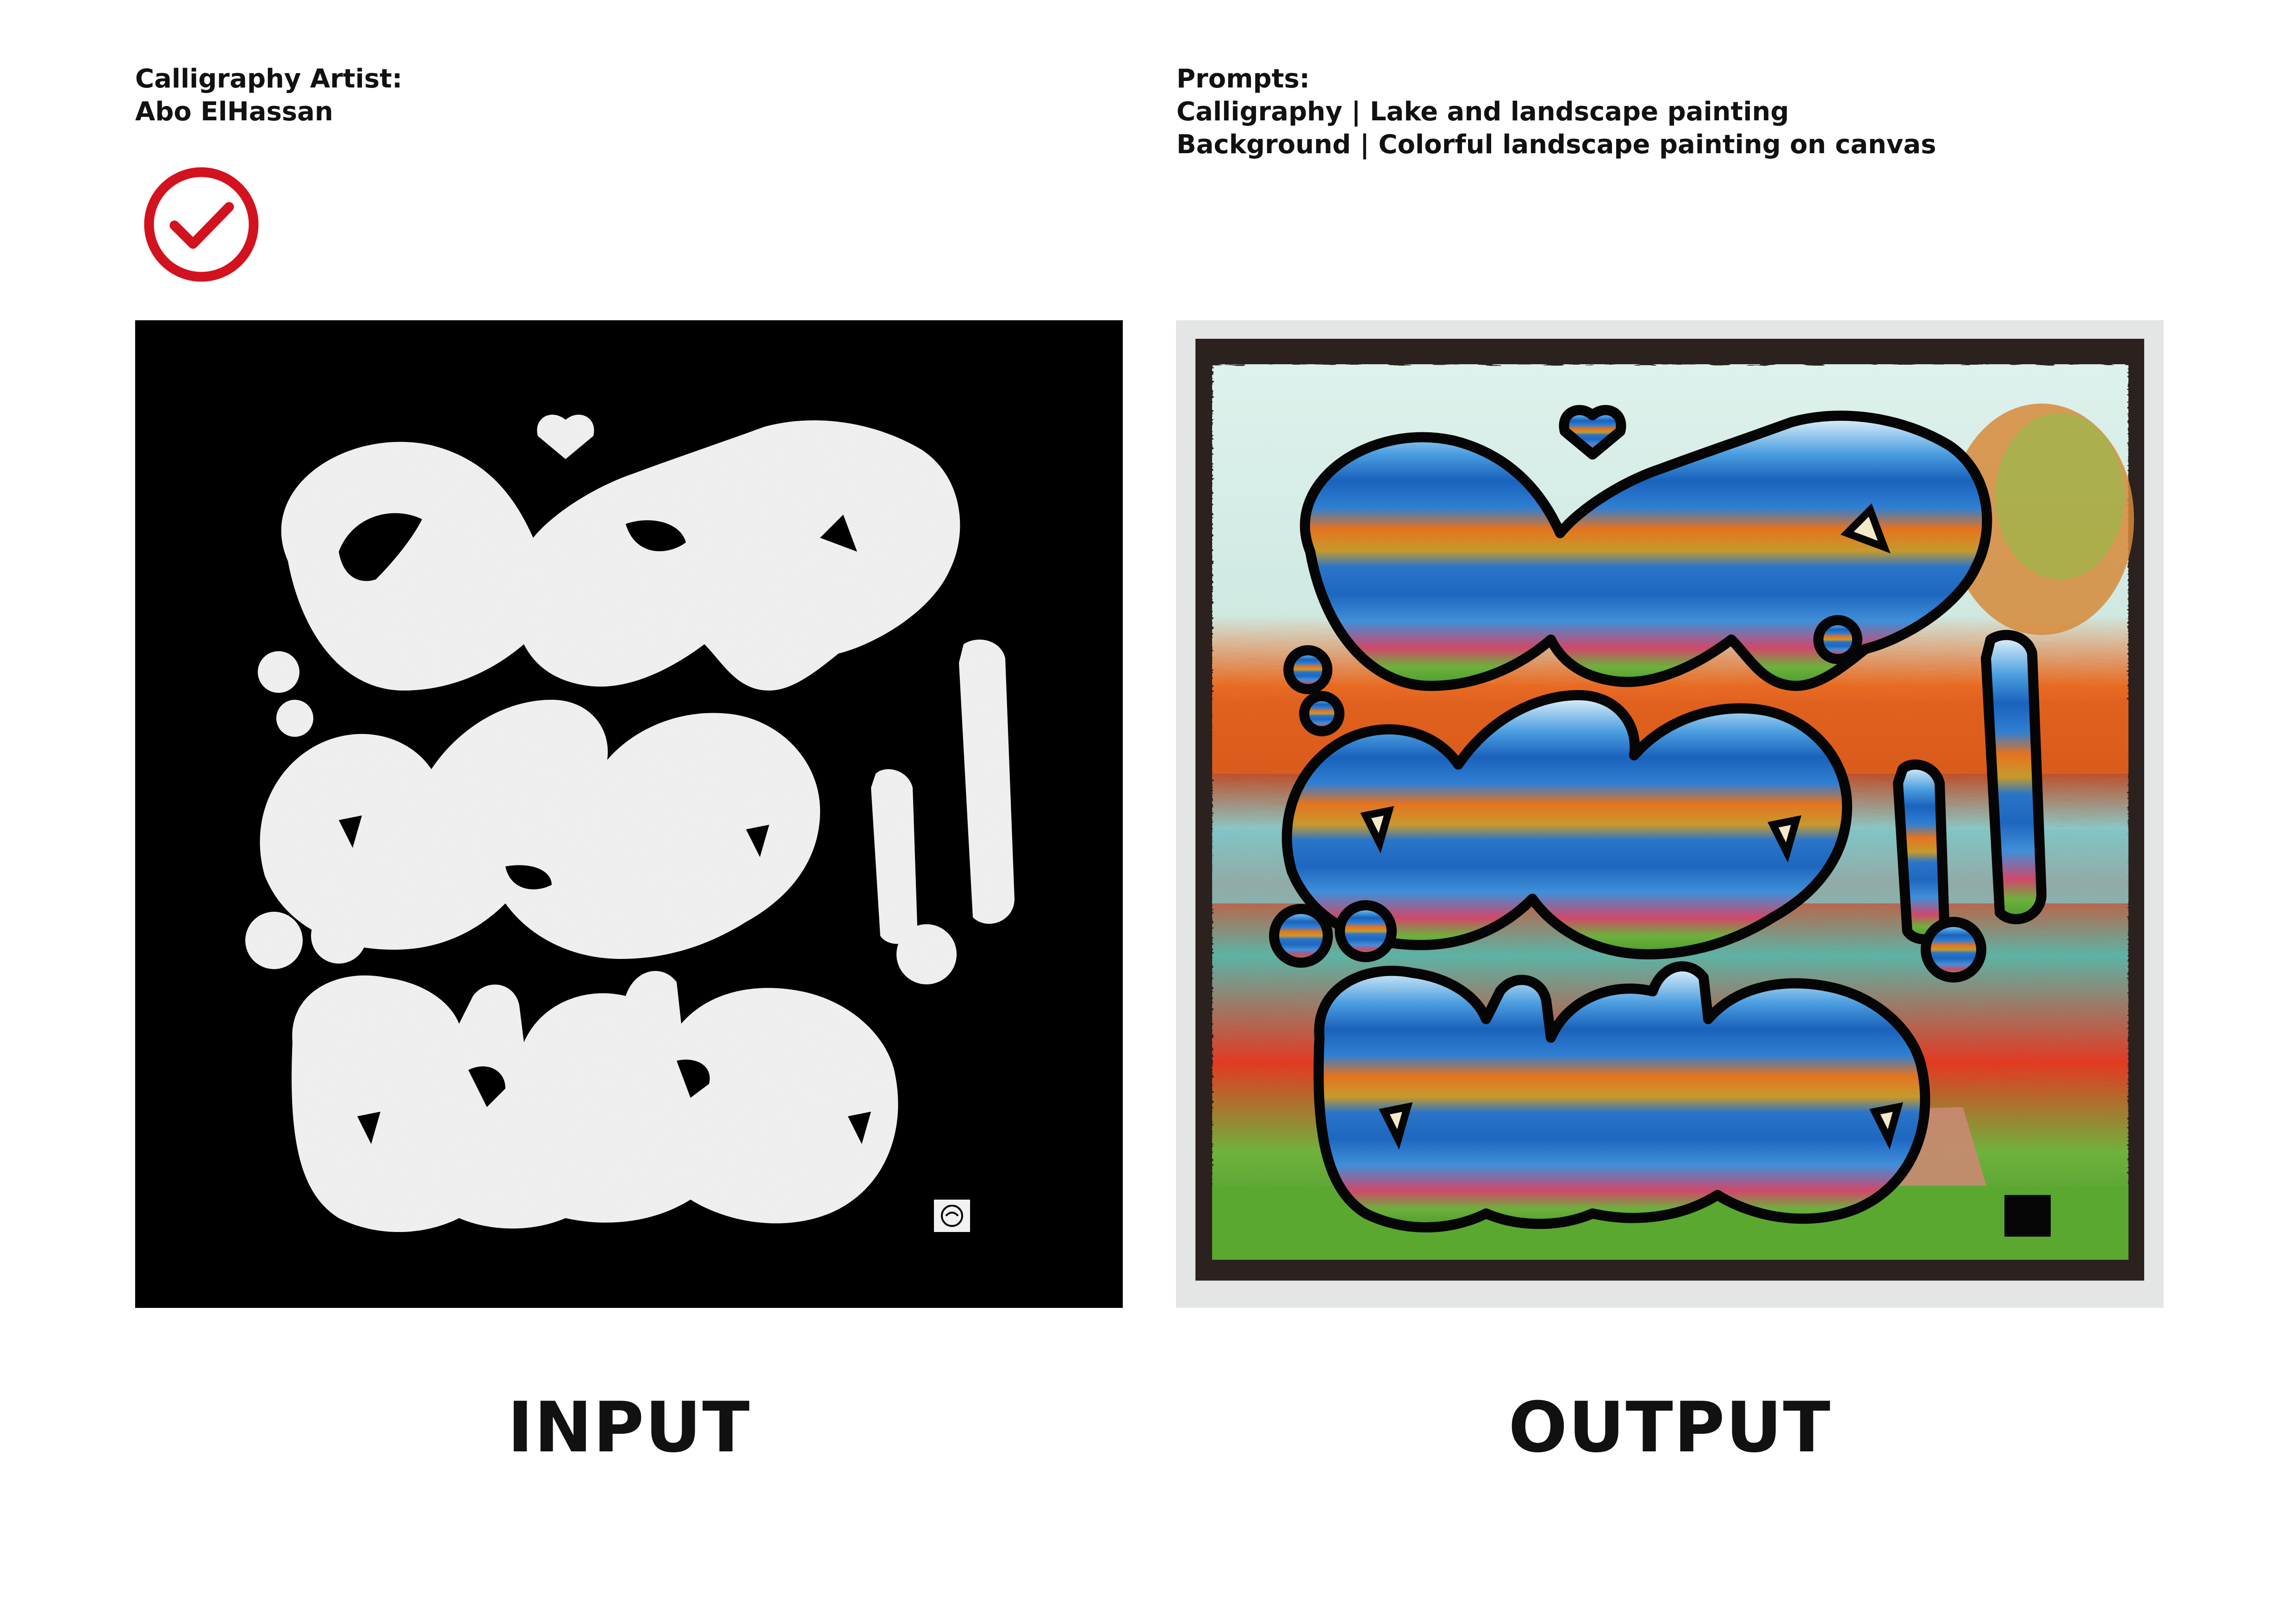  What do you see at coordinates (1243, 79) in the screenshot?
I see `prompts-heading: Prompts:` at bounding box center [1243, 79].